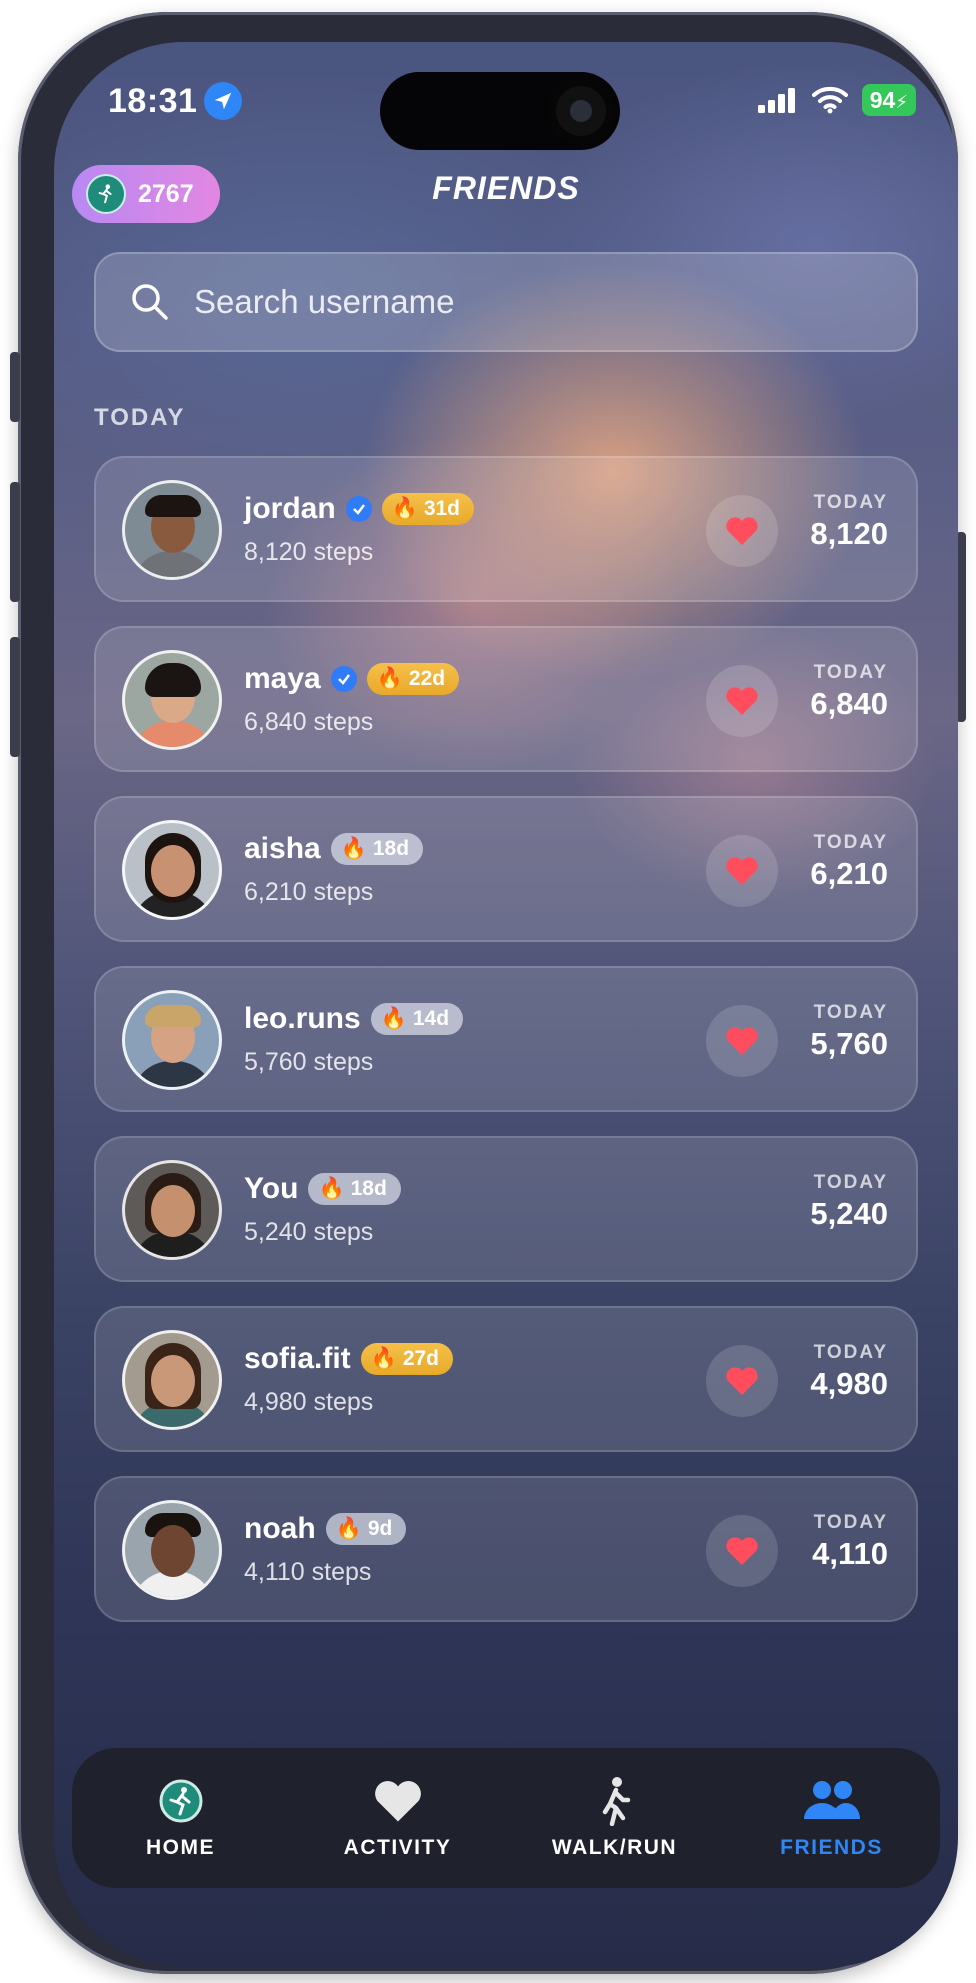  What do you see at coordinates (506, 1549) in the screenshot?
I see `friend-row: noah 🔥 9d 4,110 steps TODAY 4,110` at bounding box center [506, 1549].